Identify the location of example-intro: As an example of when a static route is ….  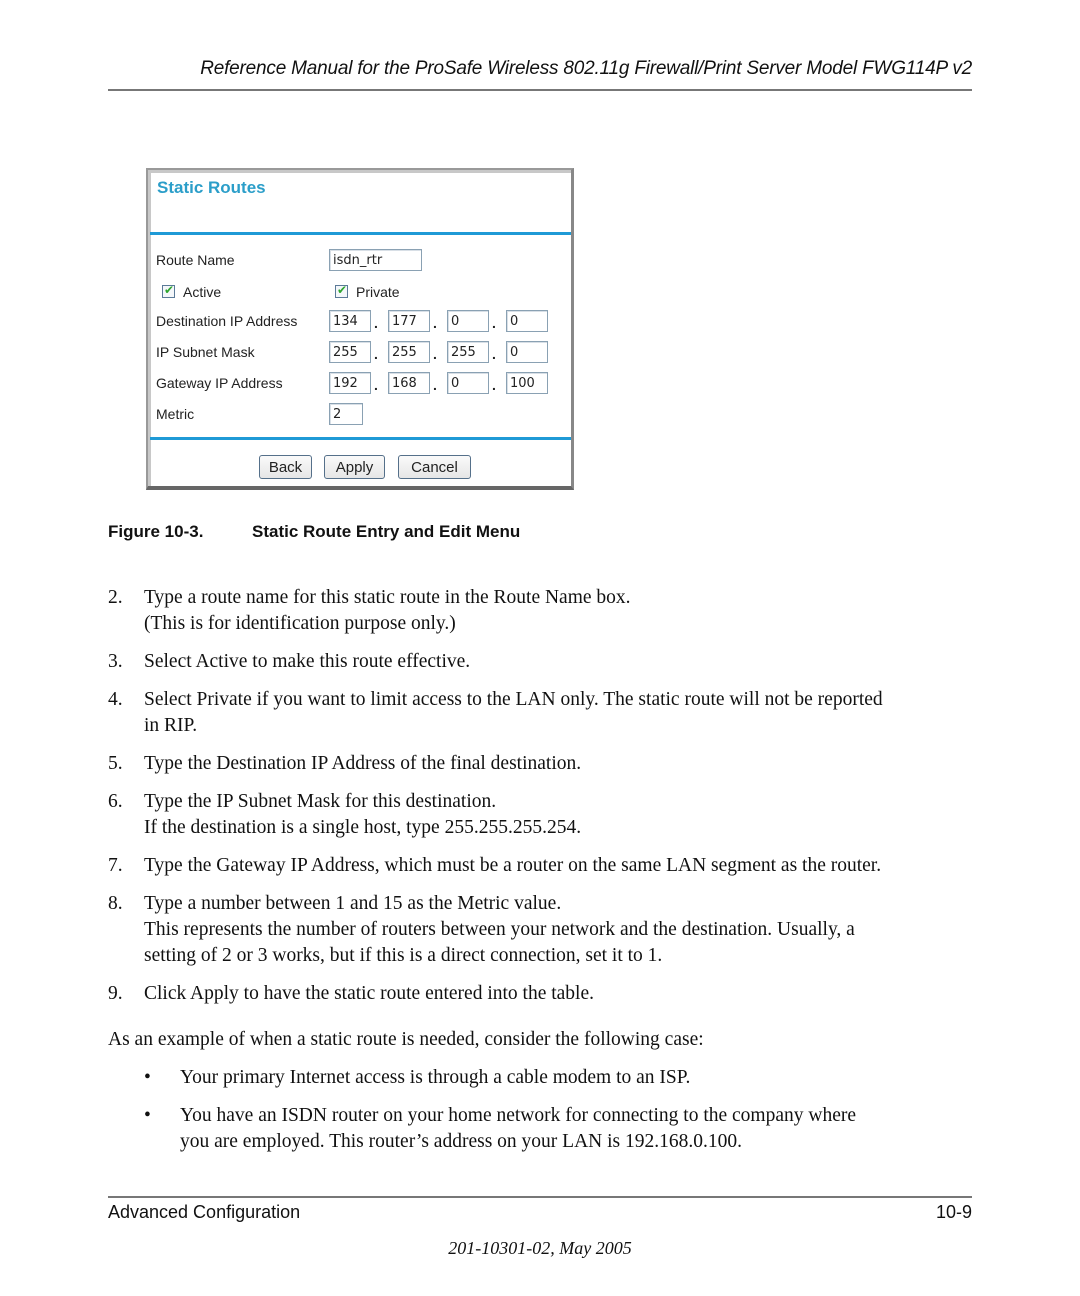
(406, 1039).